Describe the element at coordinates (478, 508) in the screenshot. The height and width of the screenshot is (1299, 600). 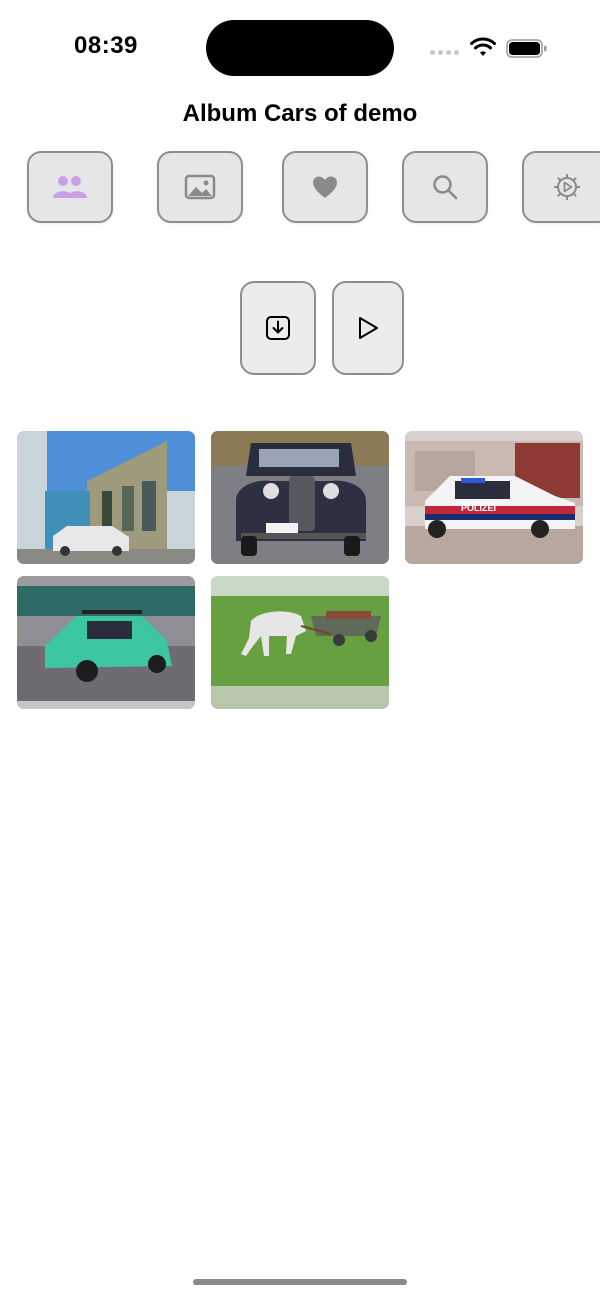
I see `police-car-text: POLIZEI` at that location.